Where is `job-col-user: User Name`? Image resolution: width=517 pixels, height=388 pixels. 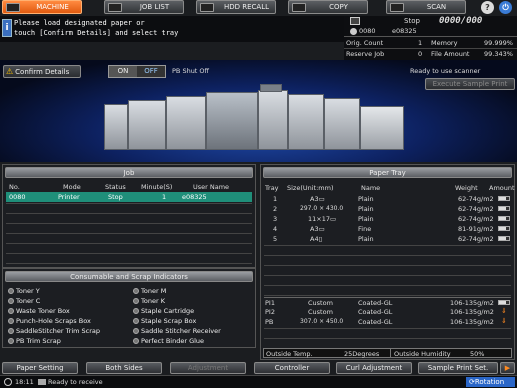 job-col-user: User Name is located at coordinates (211, 187).